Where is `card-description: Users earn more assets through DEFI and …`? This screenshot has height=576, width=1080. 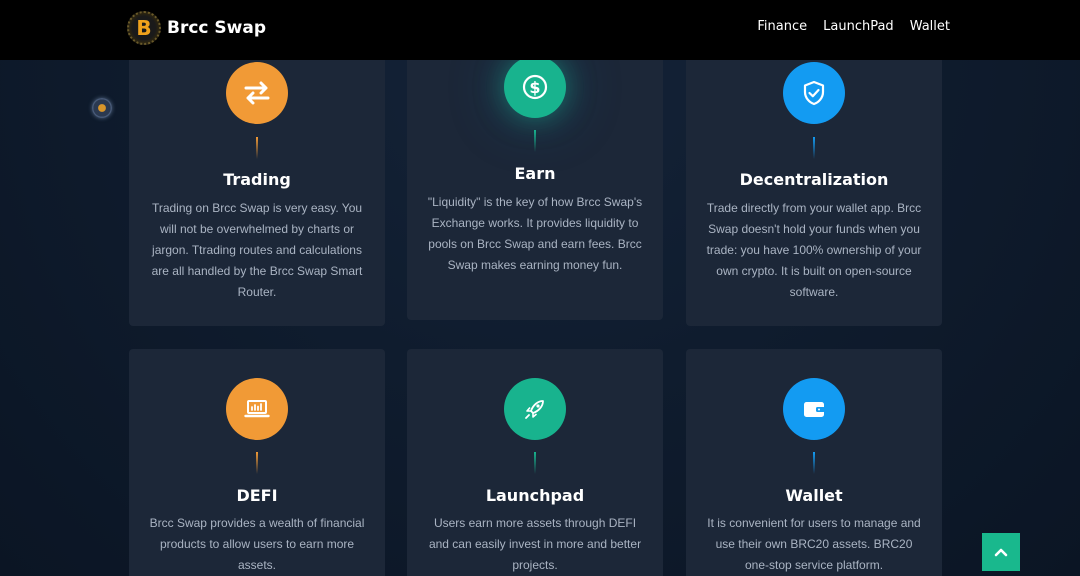
card-description: Users earn more assets through DEFI and … is located at coordinates (535, 544).